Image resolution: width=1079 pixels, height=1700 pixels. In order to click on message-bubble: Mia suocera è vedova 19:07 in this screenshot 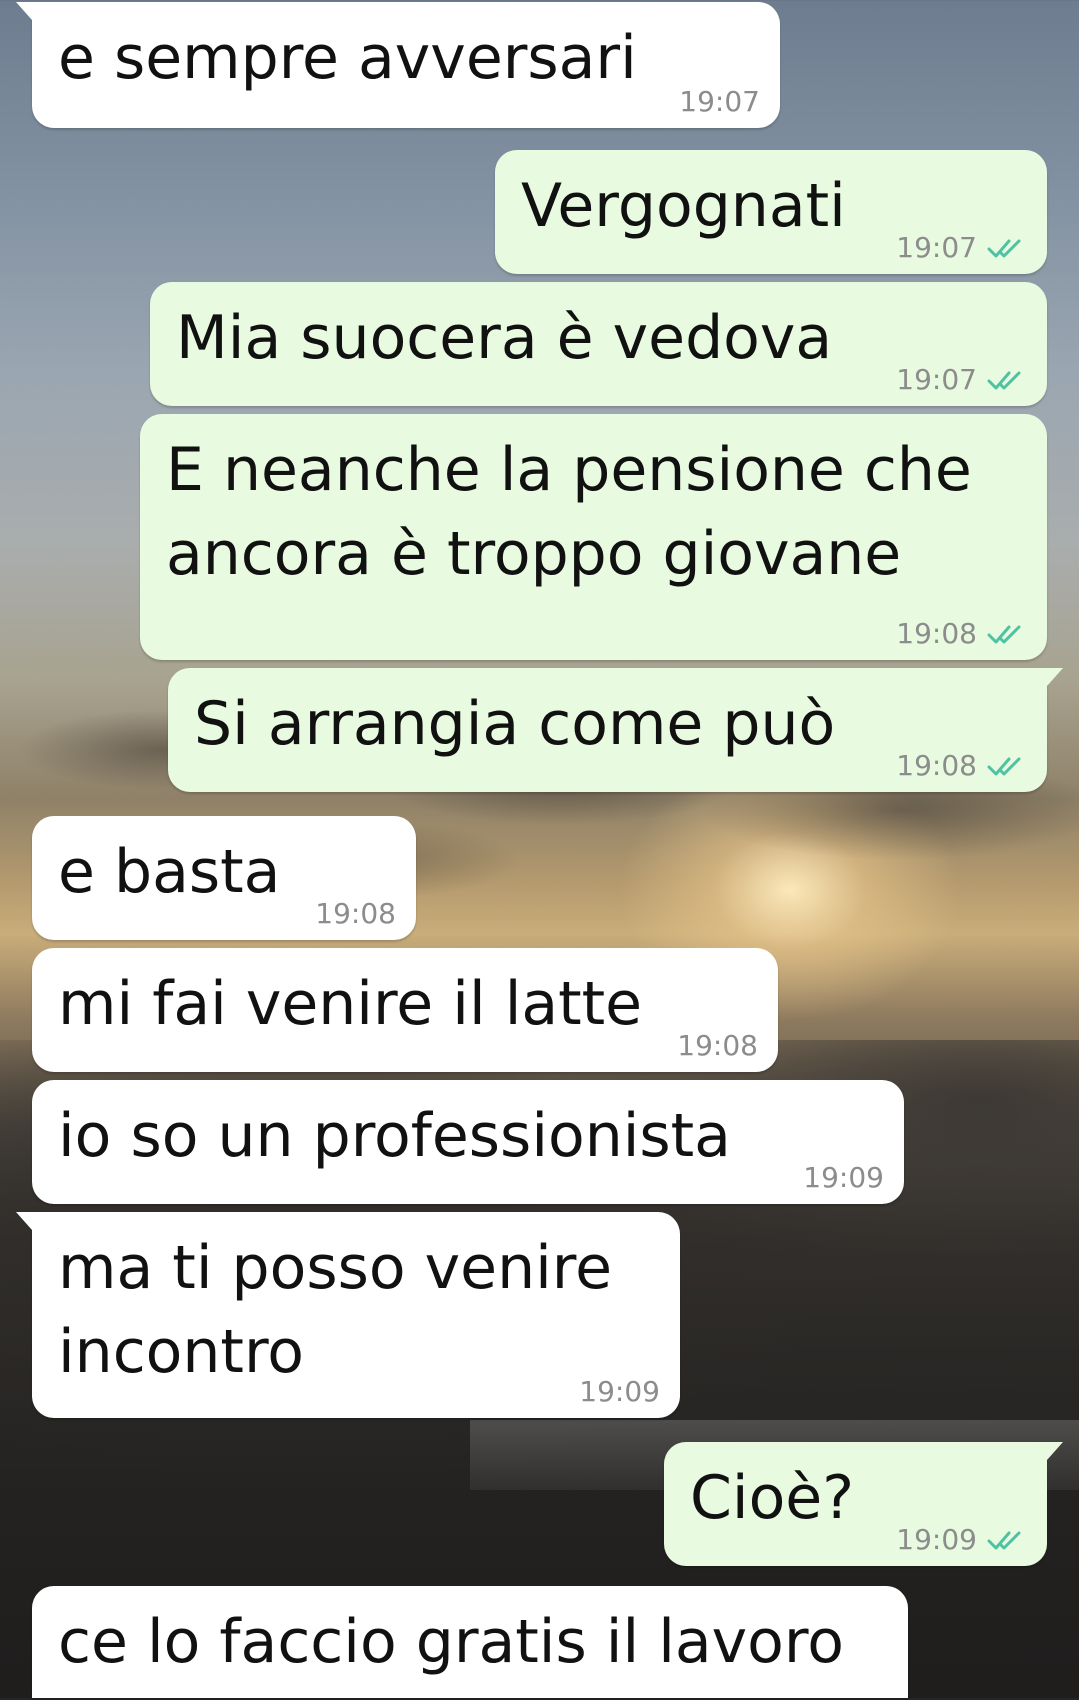, I will do `click(598, 344)`.